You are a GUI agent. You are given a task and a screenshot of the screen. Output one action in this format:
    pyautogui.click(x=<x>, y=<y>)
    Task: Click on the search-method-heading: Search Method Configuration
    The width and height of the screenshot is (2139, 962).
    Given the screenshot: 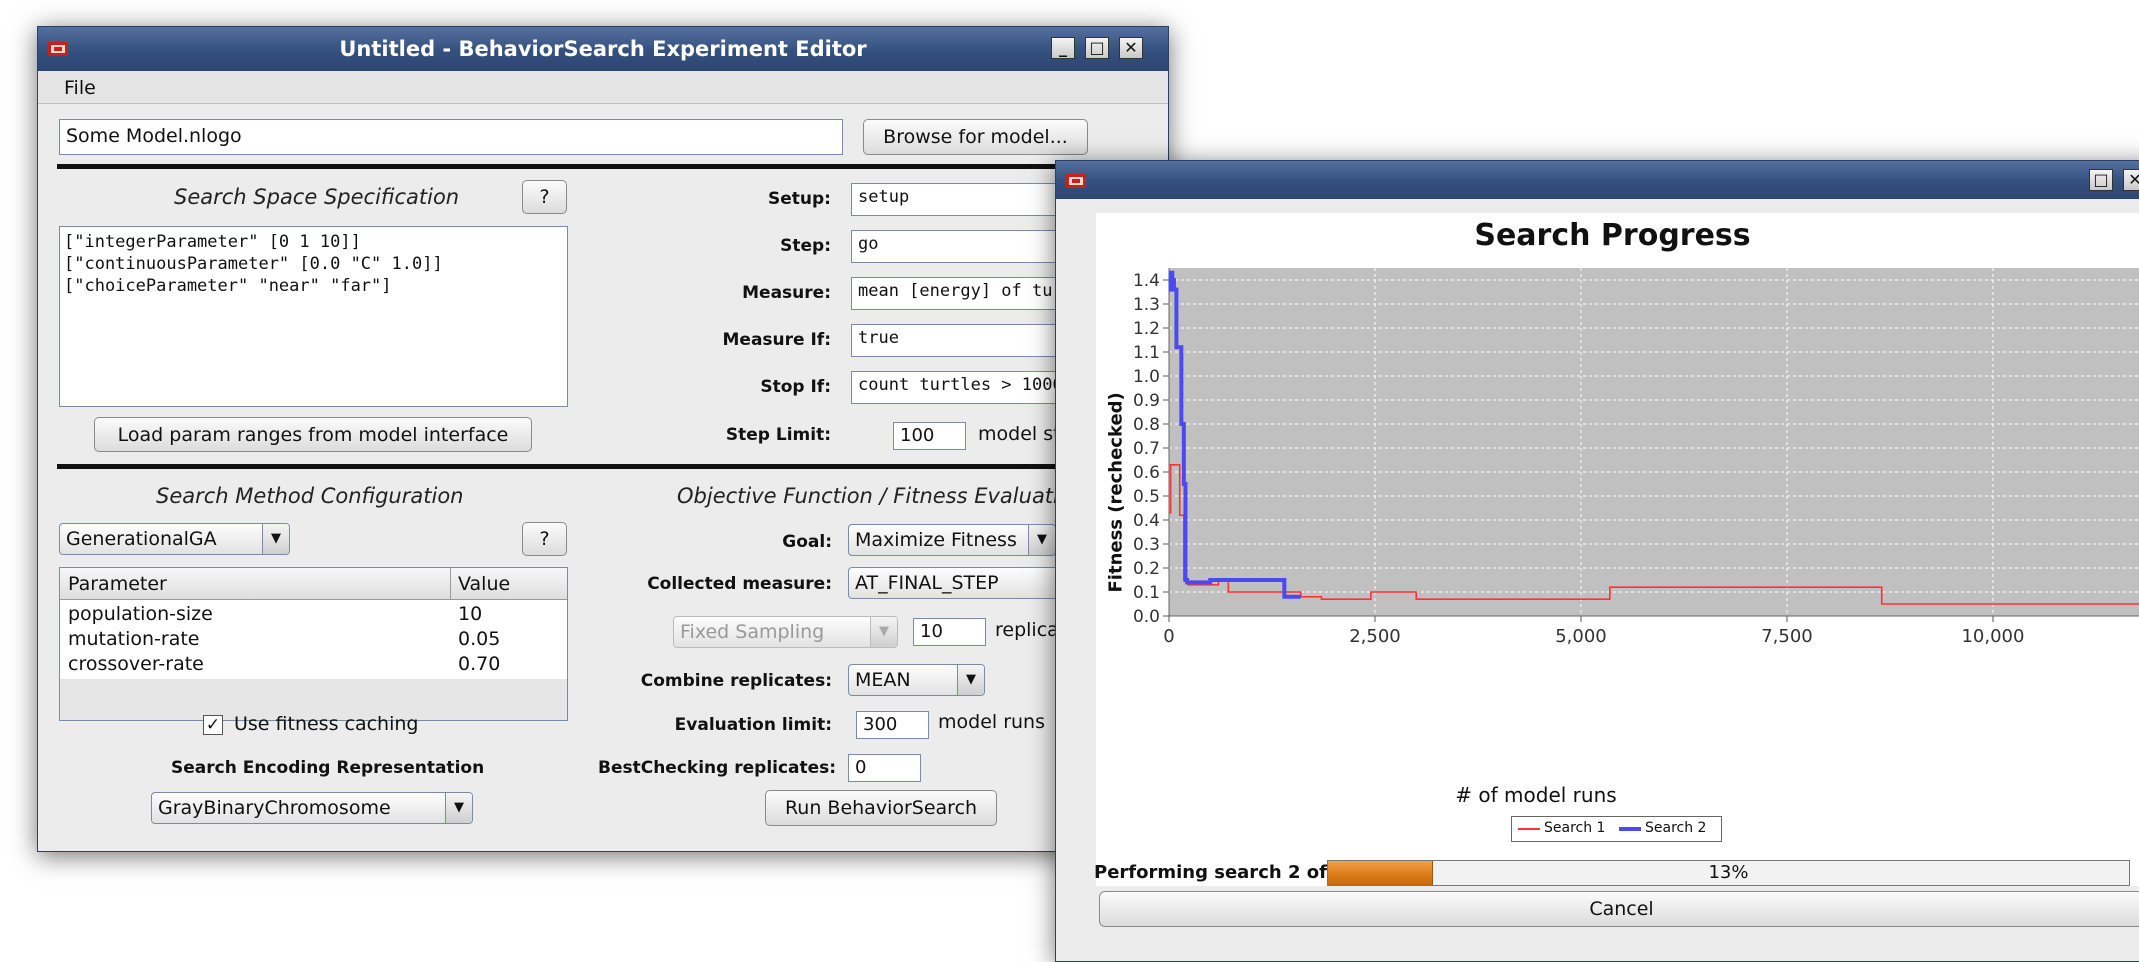 What is the action you would take?
    pyautogui.click(x=310, y=496)
    